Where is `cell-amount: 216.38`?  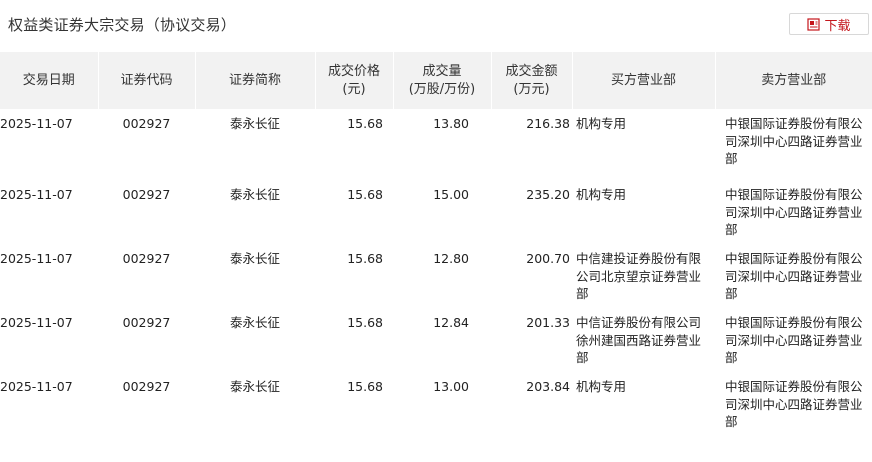 cell-amount: 216.38 is located at coordinates (548, 123).